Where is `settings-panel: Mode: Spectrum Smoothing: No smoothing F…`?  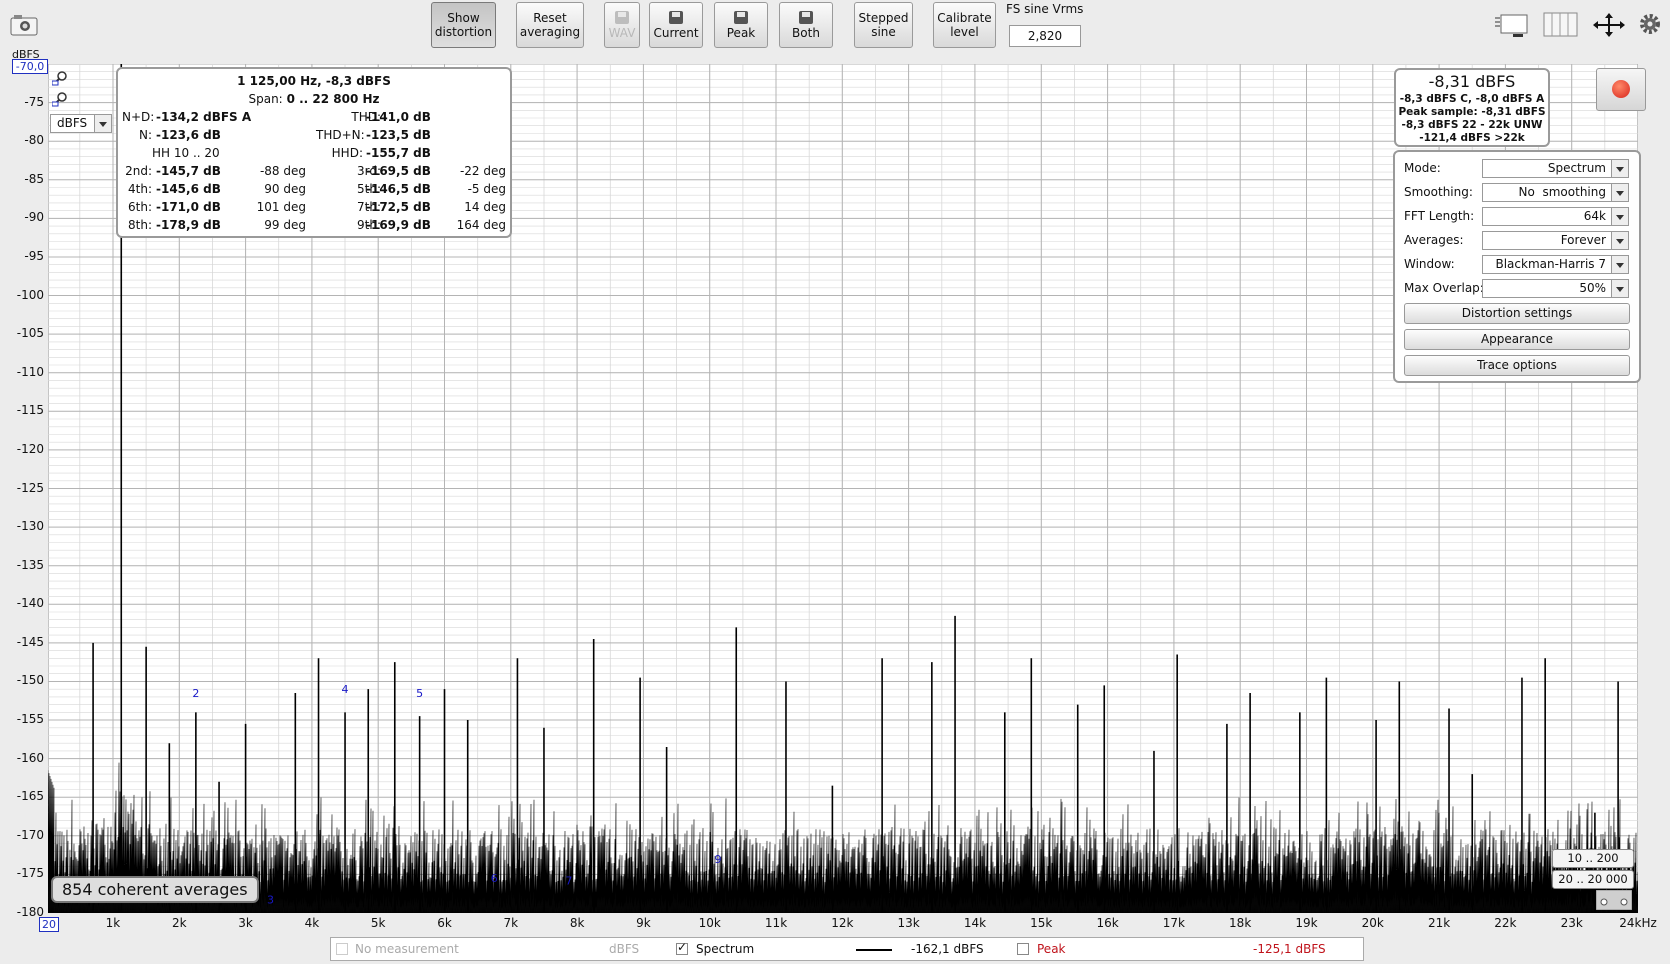
settings-panel: Mode: Spectrum Smoothing: No smoothing F… is located at coordinates (1517, 266).